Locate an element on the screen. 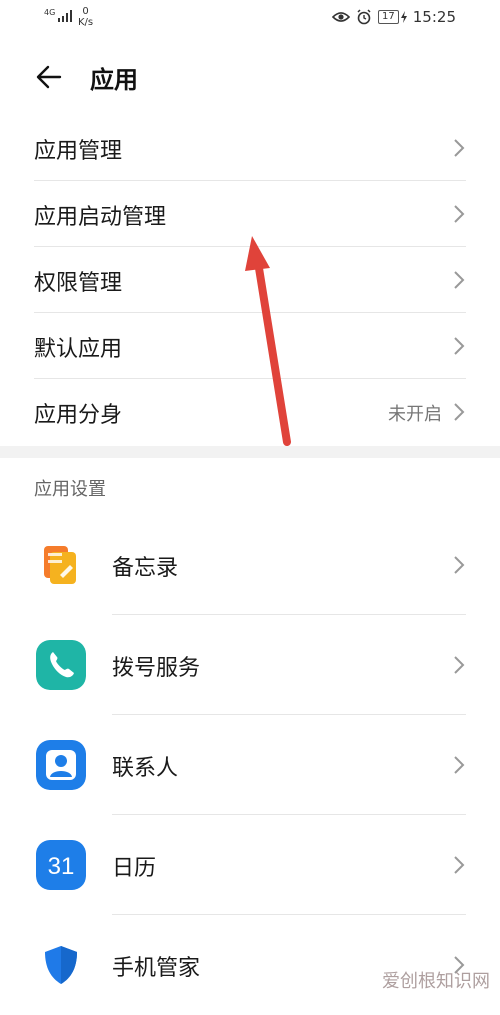 The image size is (500, 1015). charging-icon is located at coordinates (403, 17).